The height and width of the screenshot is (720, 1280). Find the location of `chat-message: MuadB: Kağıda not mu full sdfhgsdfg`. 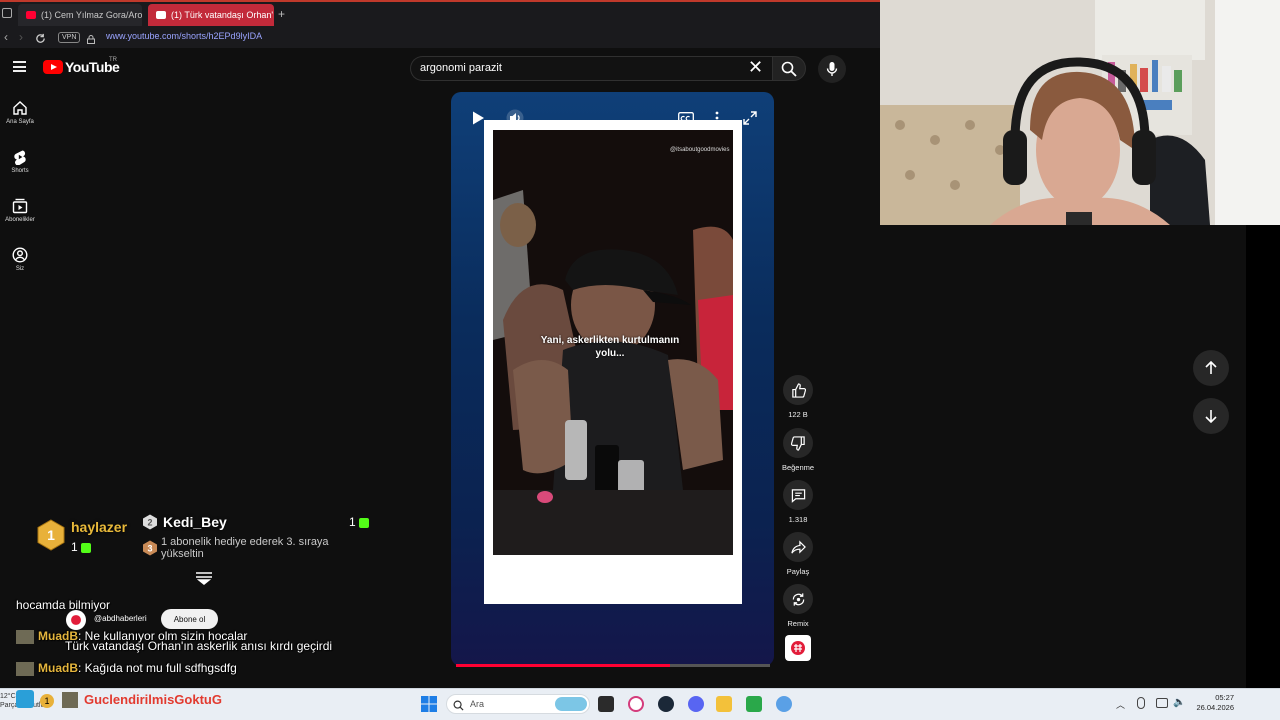

chat-message: MuadB: Kağıda not mu full sdfhgsdfg is located at coordinates (126, 668).